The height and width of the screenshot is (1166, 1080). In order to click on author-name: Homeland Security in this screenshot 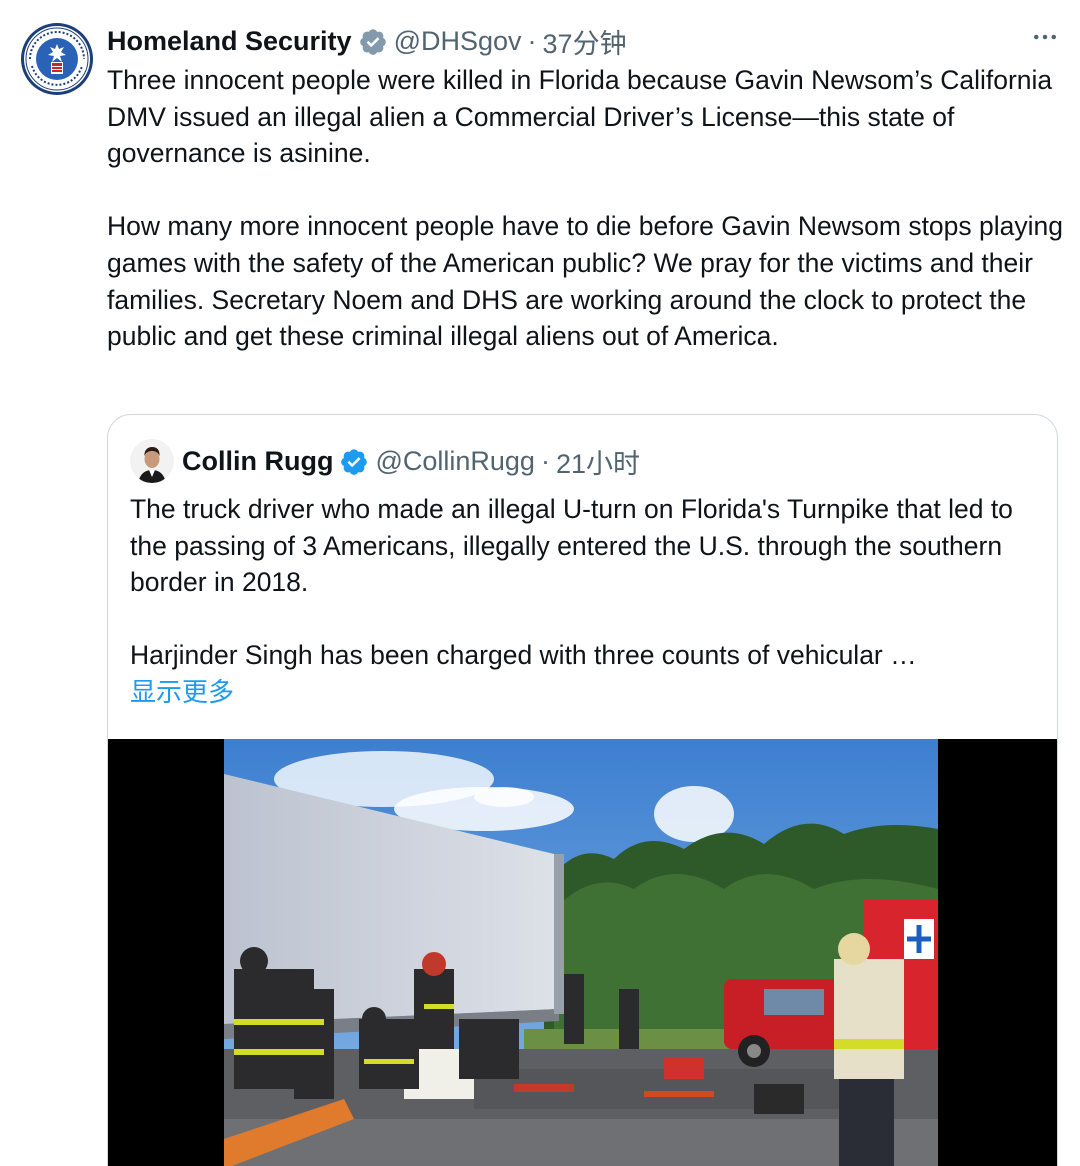, I will do `click(229, 41)`.